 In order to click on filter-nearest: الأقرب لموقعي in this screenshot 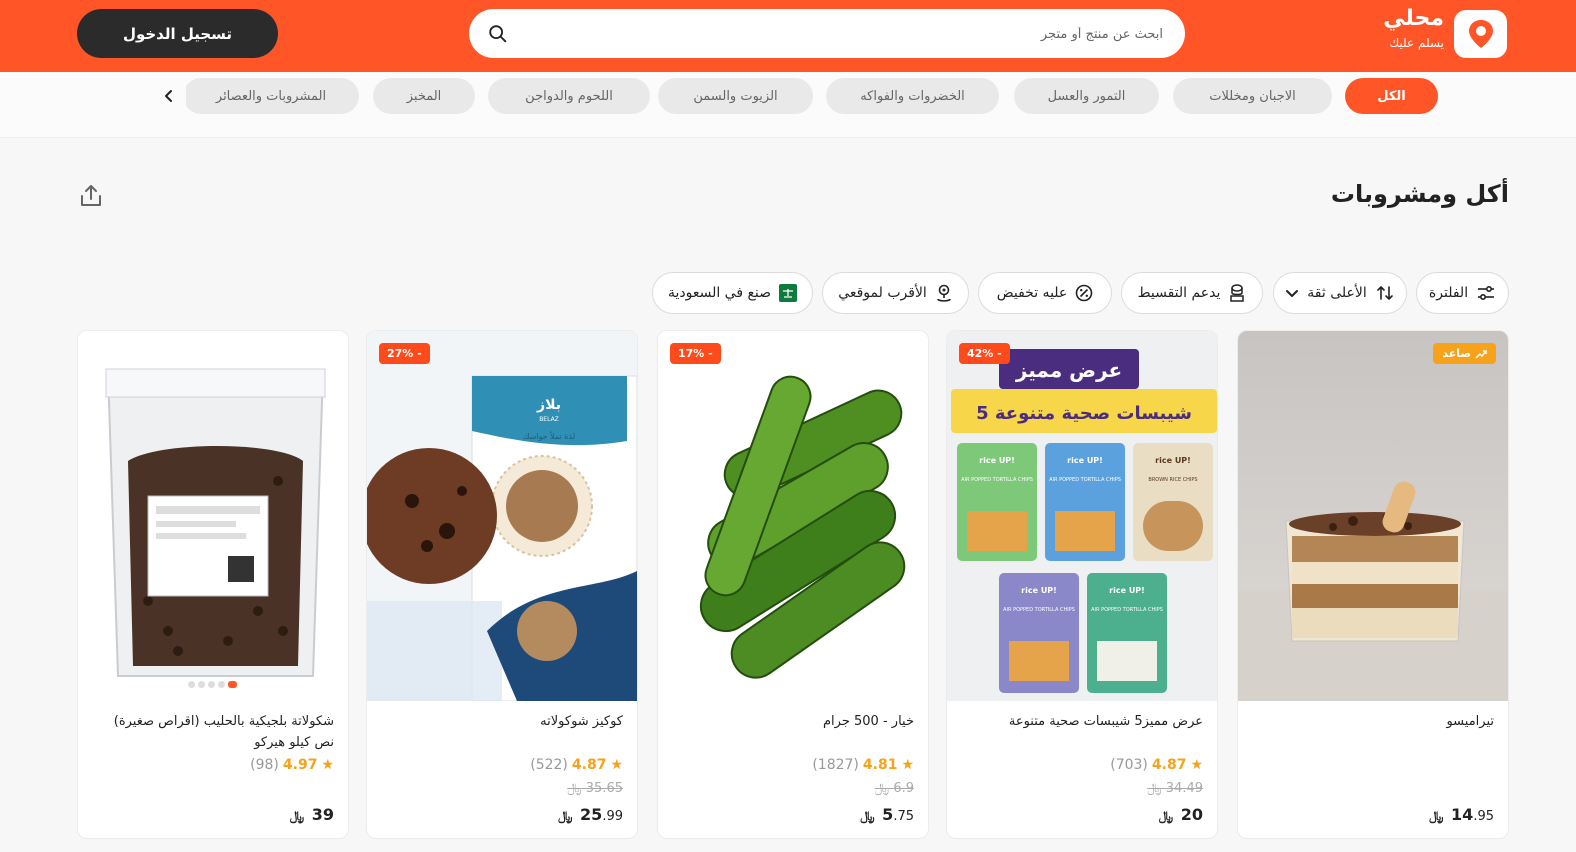, I will do `click(895, 293)`.